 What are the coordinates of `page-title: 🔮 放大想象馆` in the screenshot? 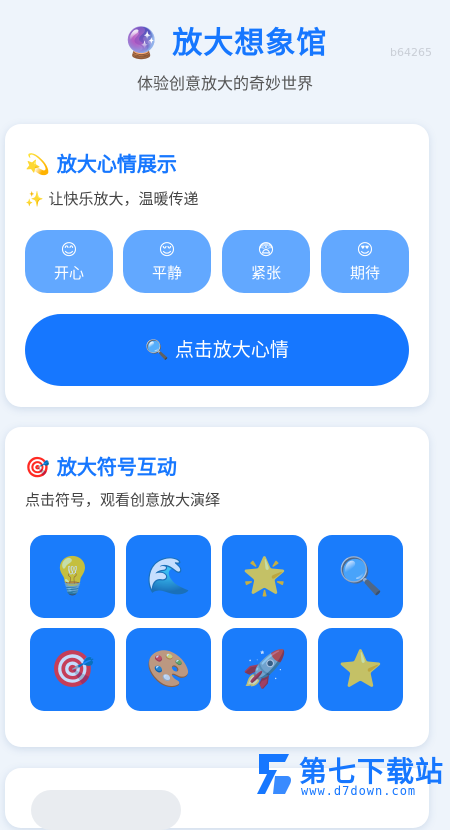 It's located at (225, 40).